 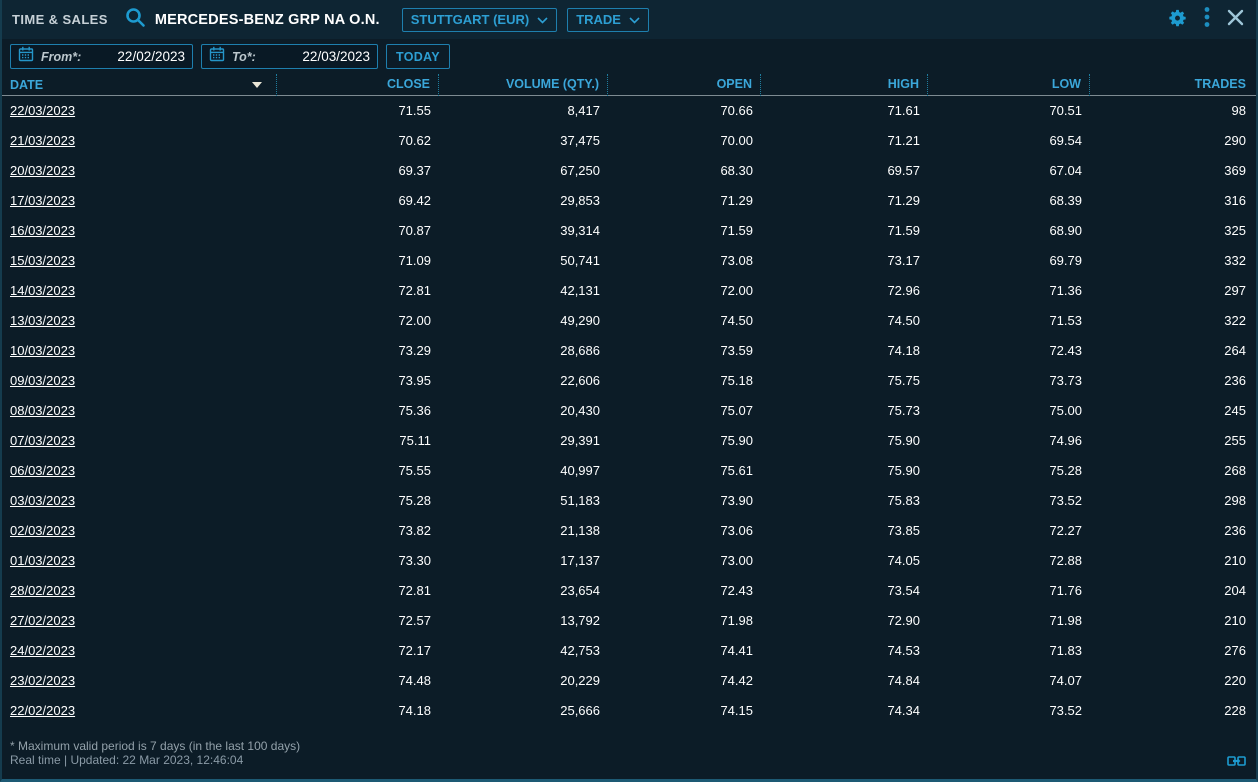 I want to click on from-value: 22/02/2023, so click(x=151, y=56).